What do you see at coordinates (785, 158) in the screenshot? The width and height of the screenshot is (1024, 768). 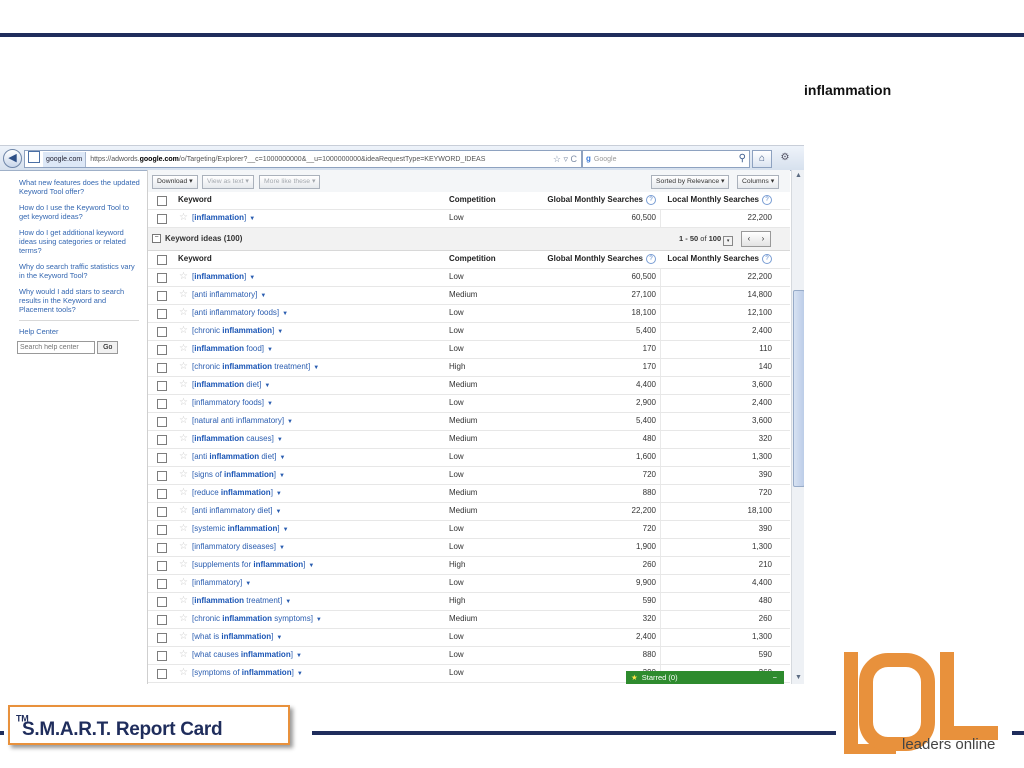 I see `tools-button: ⚙` at bounding box center [785, 158].